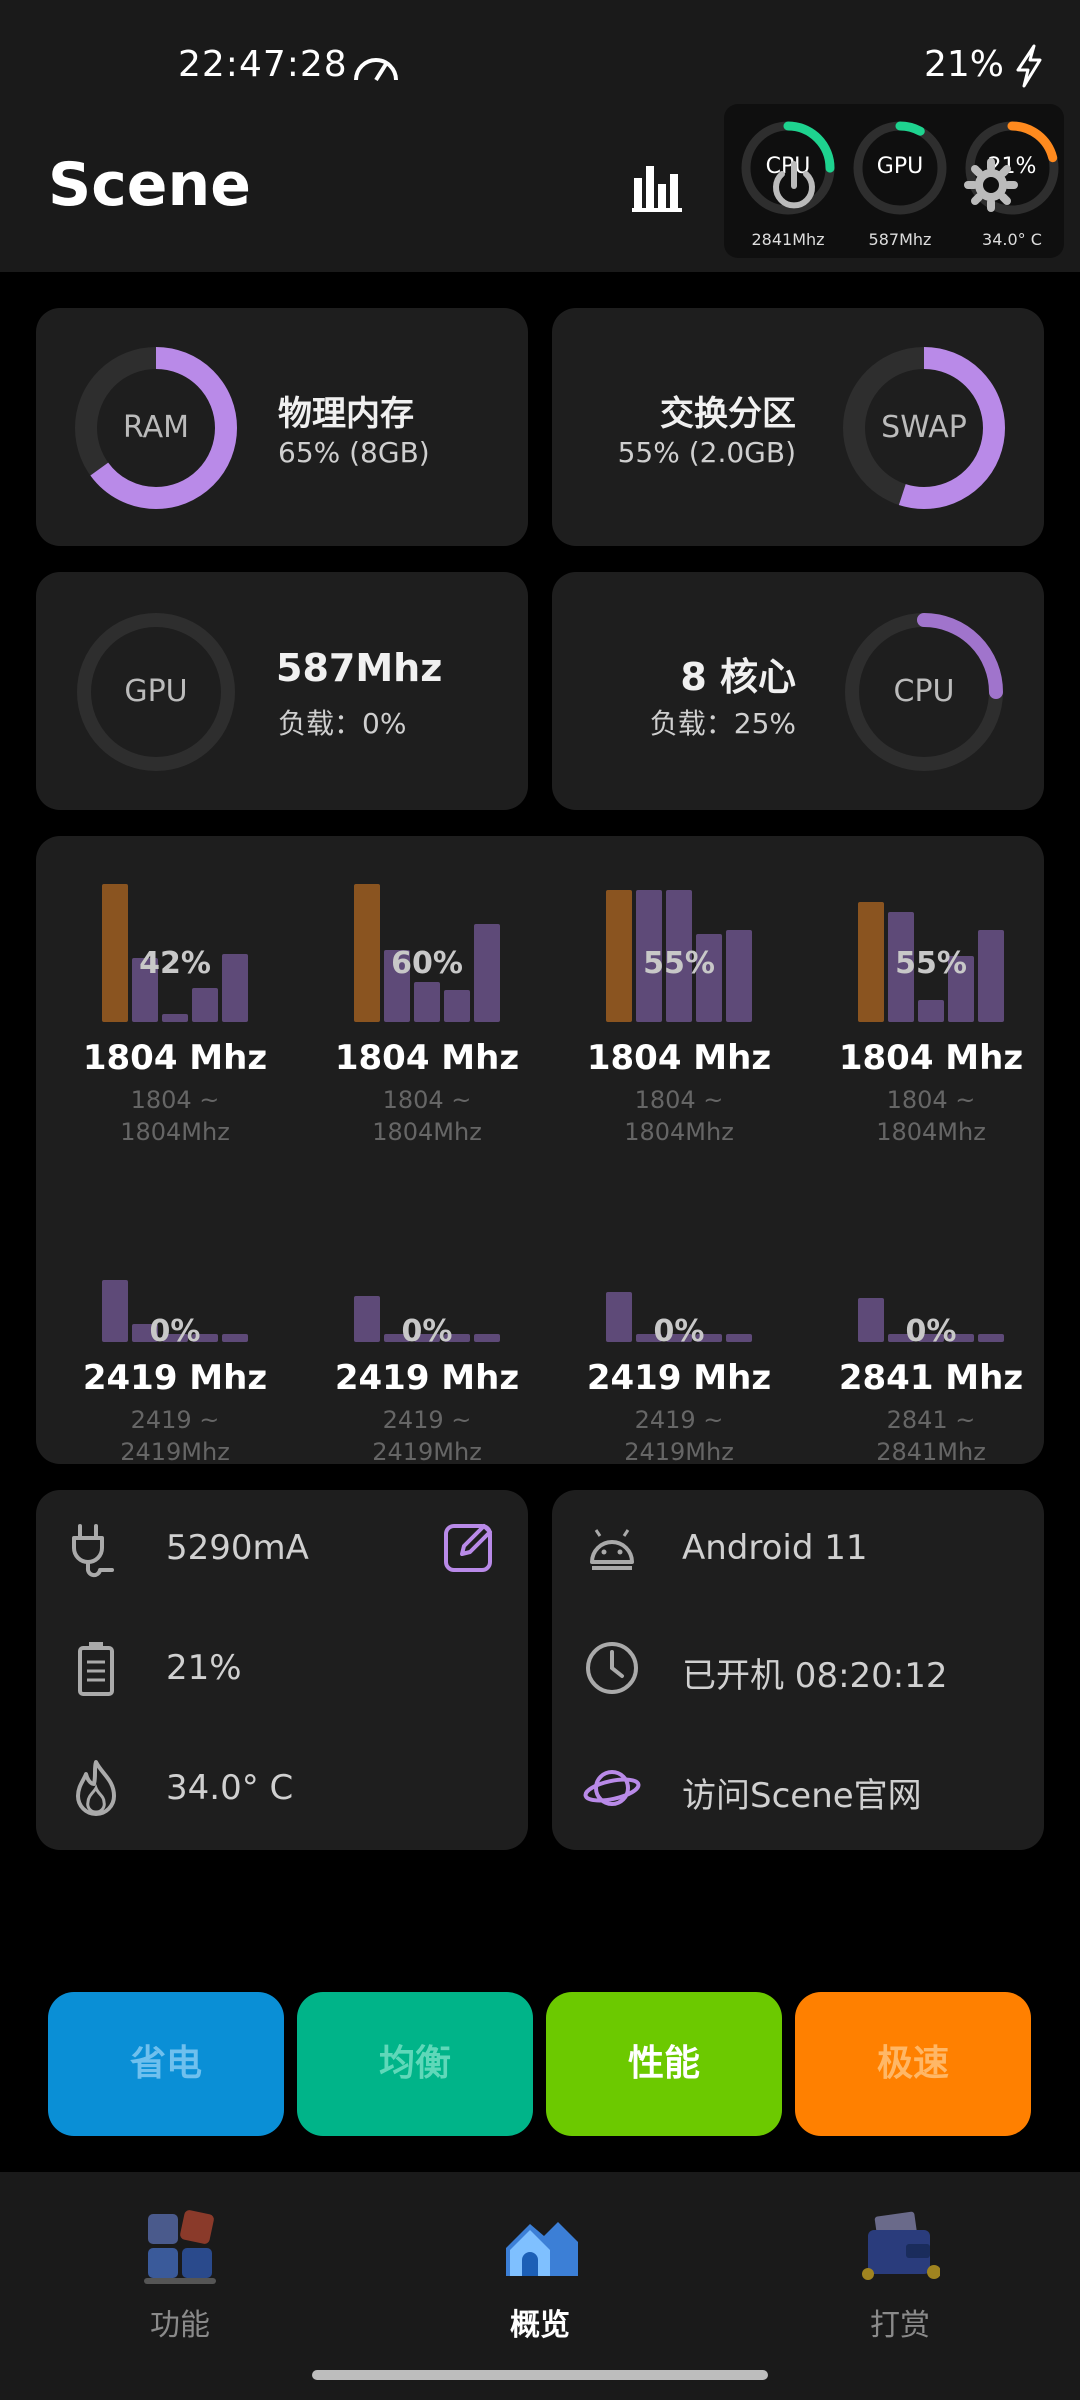  What do you see at coordinates (540, 2375) in the screenshot?
I see `home-indicator` at bounding box center [540, 2375].